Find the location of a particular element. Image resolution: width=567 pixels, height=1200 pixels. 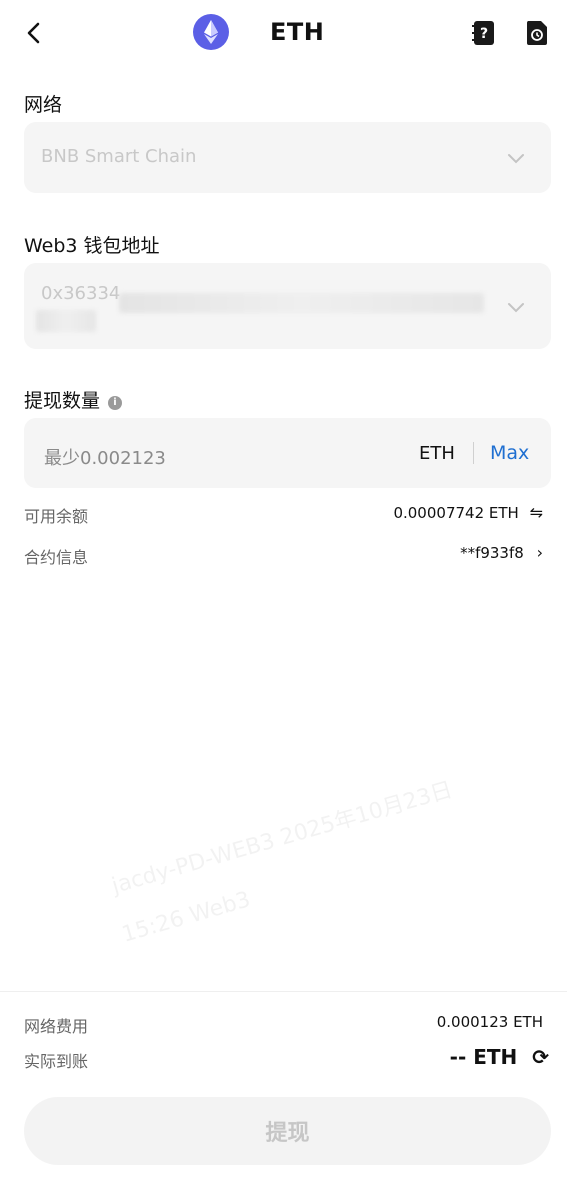

available-value: 0.00007742 ETH is located at coordinates (456, 513).